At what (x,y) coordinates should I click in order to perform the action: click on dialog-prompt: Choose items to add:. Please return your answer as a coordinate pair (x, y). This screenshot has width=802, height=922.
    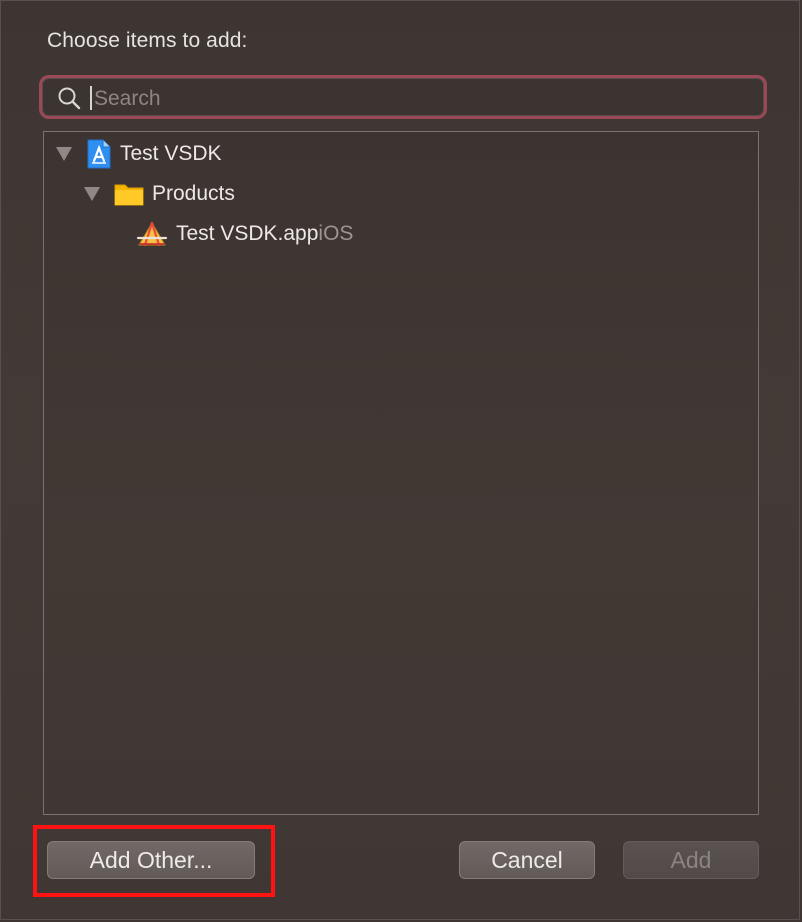
    Looking at the image, I should click on (147, 40).